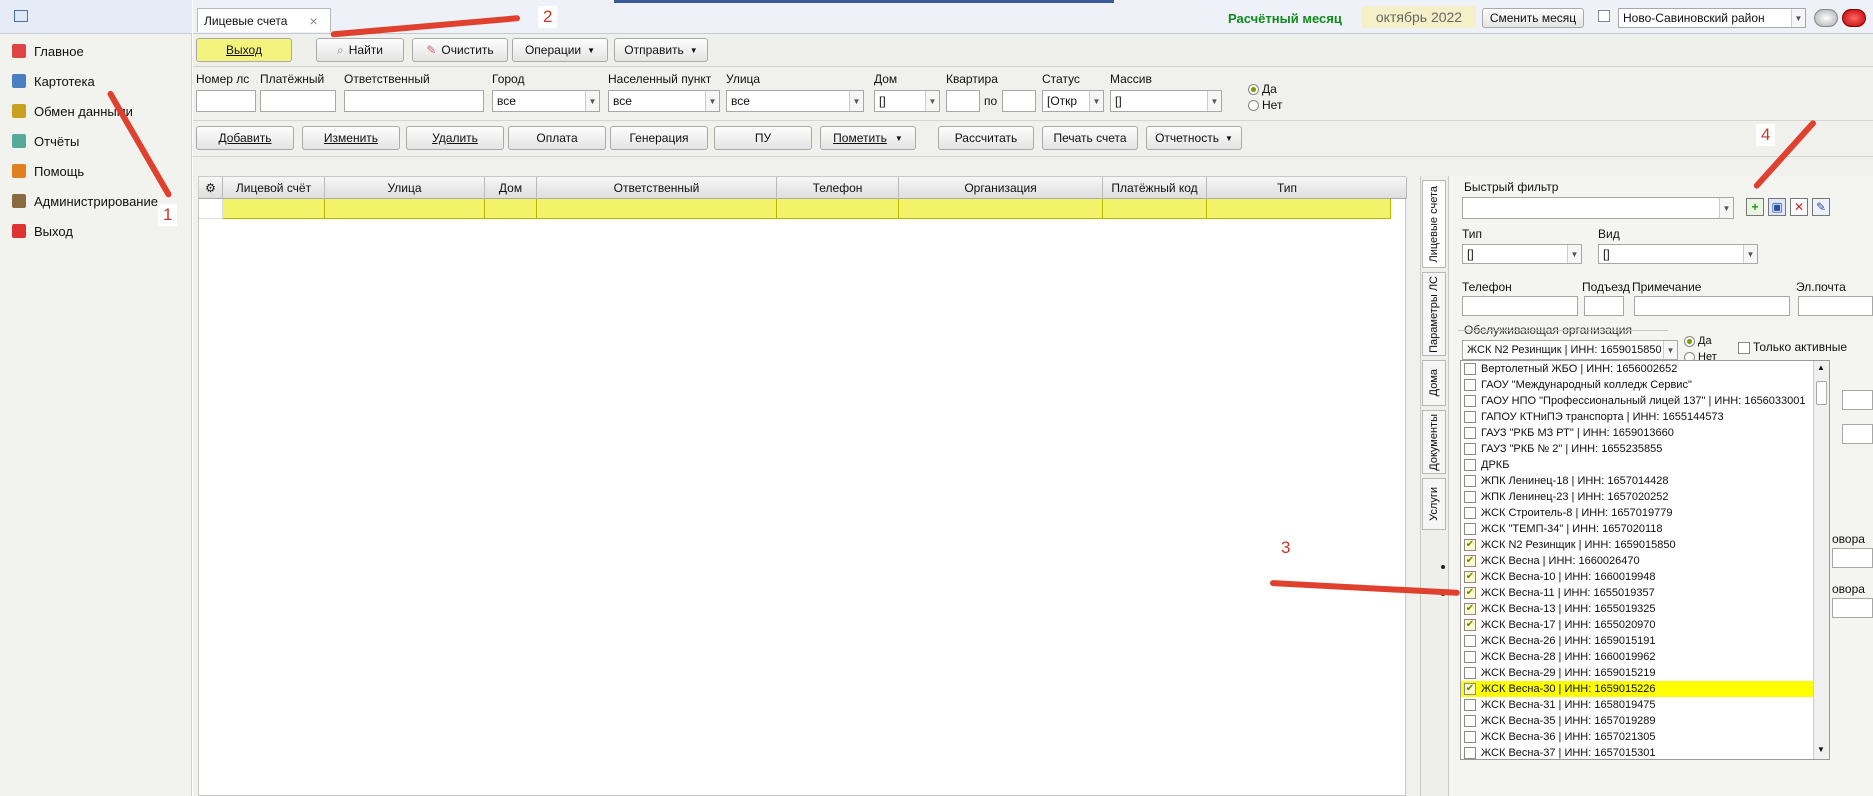 The width and height of the screenshot is (1873, 796). What do you see at coordinates (1265, 105) in the screenshot?
I see `no-radio: Нет` at bounding box center [1265, 105].